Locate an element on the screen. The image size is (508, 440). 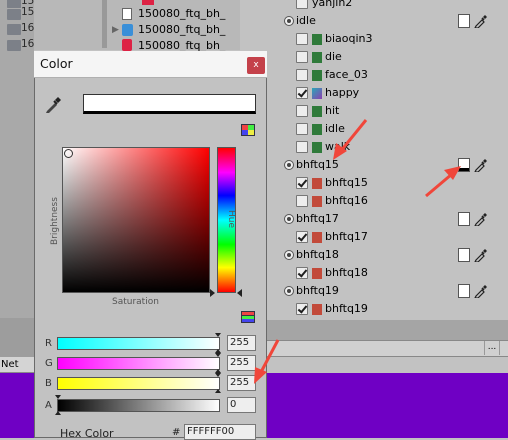
g-thumb is located at coordinates (218, 355).